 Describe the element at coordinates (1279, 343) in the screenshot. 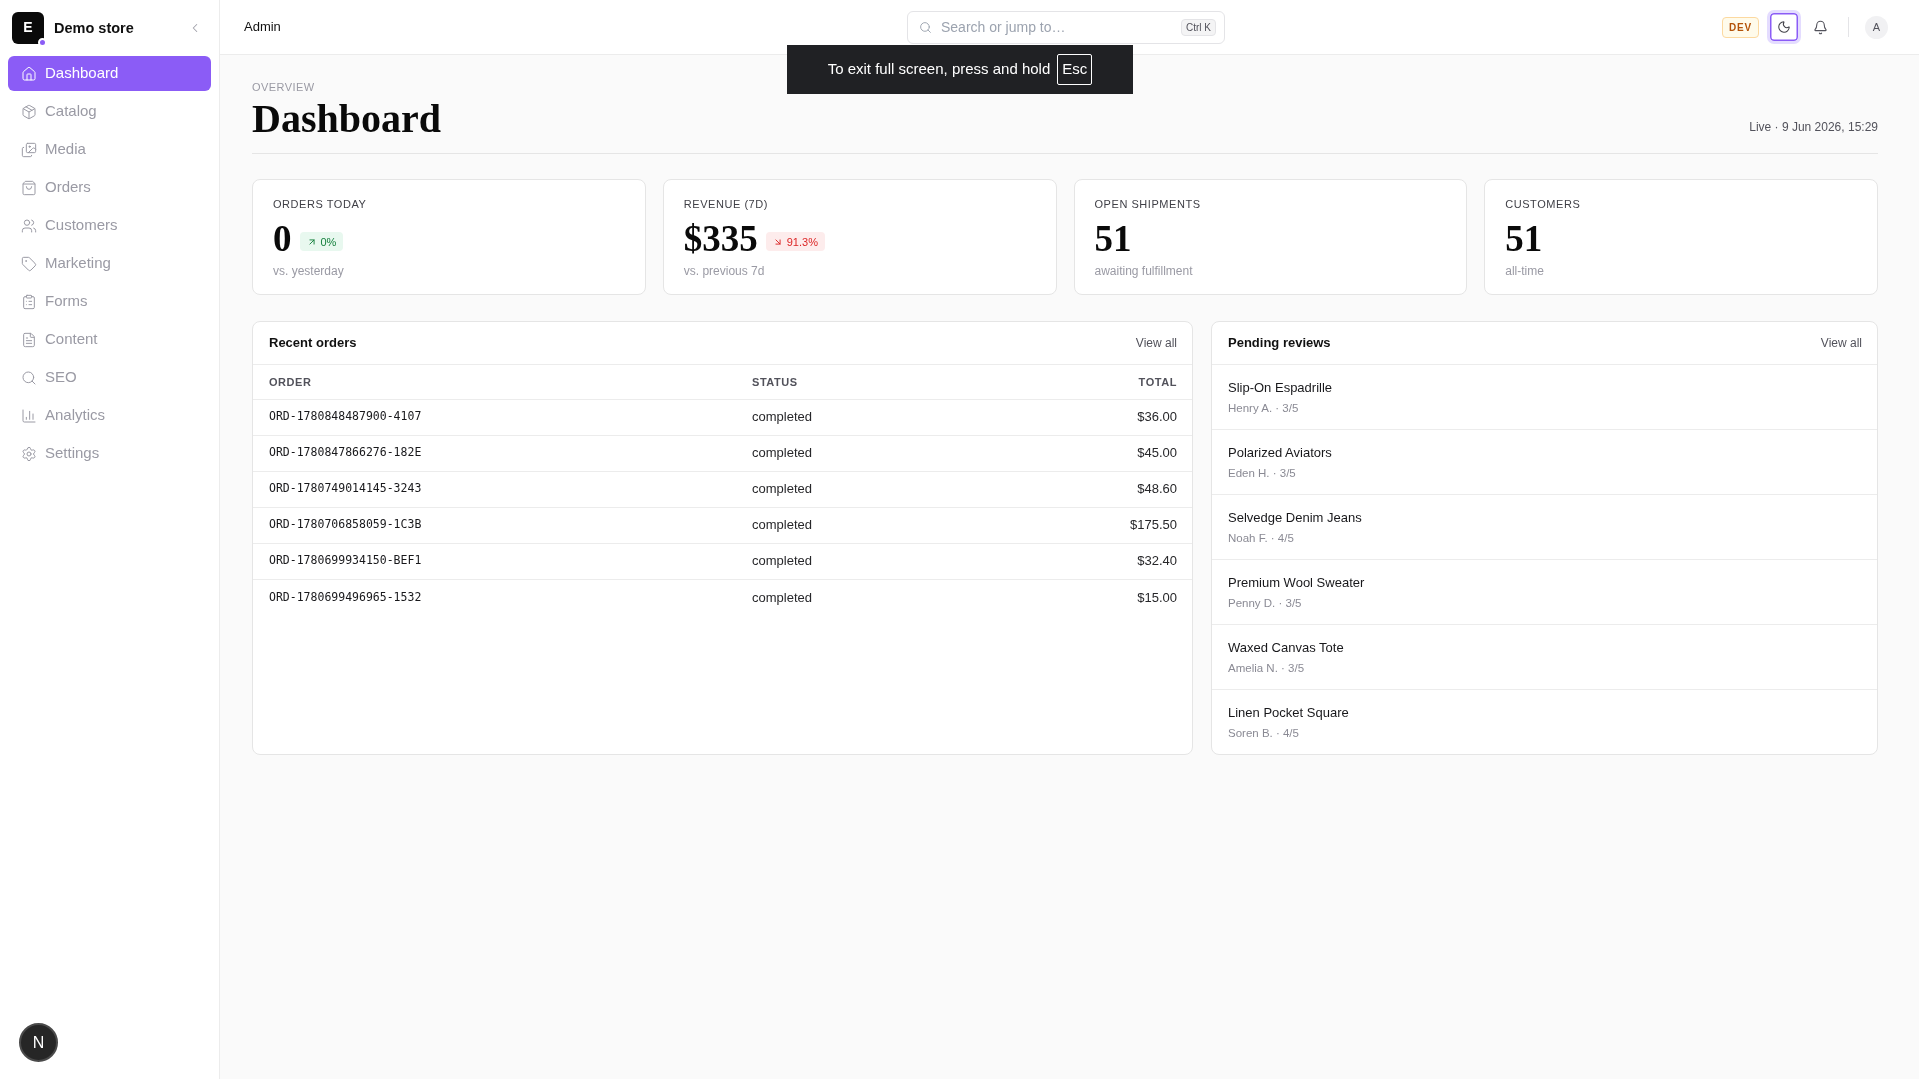

I see `card-title: Pending reviews` at that location.